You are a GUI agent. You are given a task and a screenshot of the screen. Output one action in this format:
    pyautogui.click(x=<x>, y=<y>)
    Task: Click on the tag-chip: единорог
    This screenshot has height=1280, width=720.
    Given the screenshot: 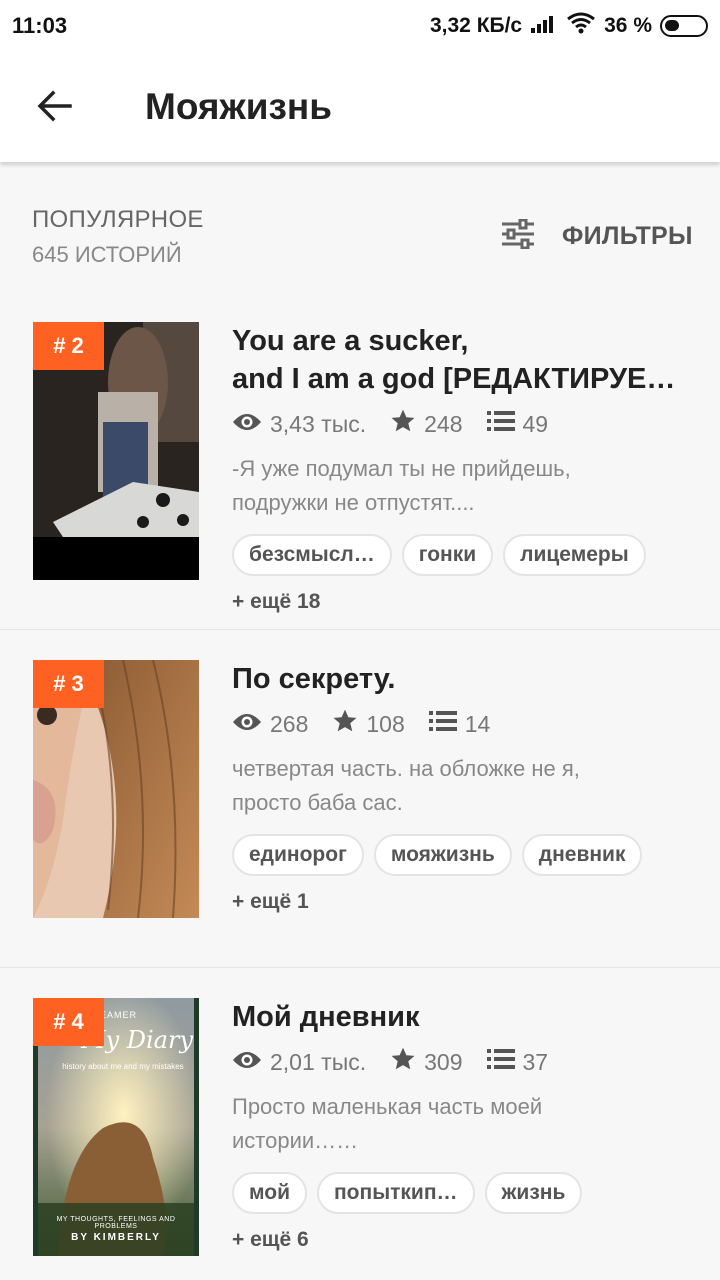 What is the action you would take?
    pyautogui.click(x=298, y=855)
    